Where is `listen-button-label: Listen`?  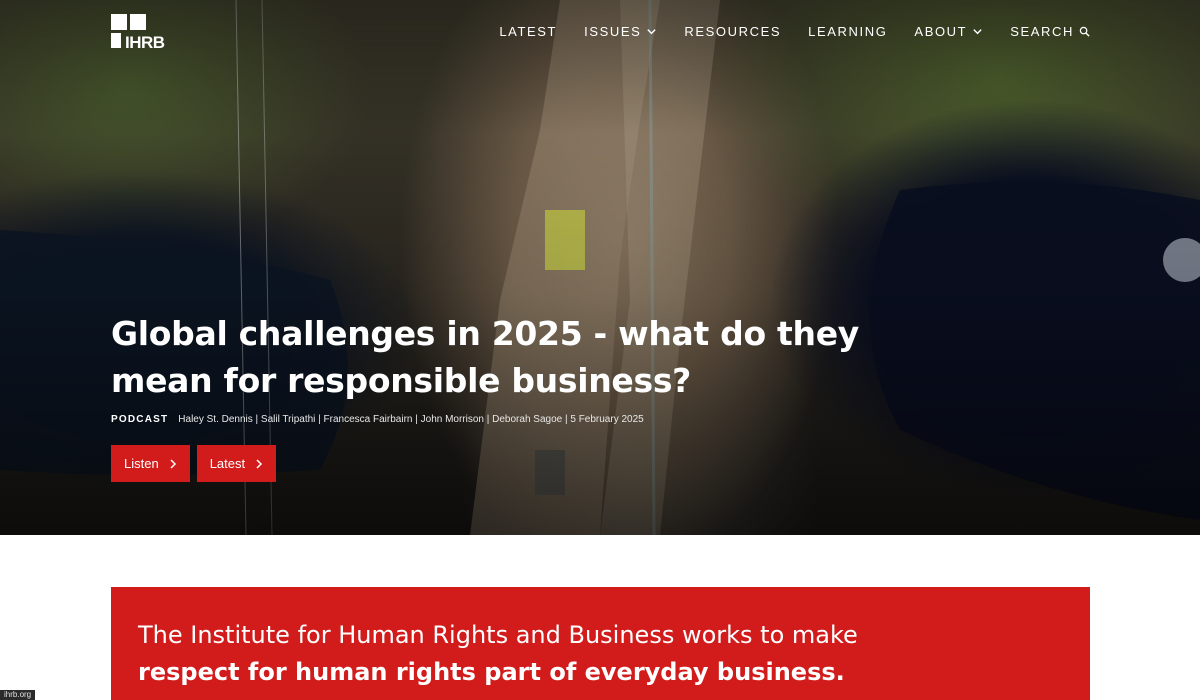
listen-button-label: Listen is located at coordinates (141, 463).